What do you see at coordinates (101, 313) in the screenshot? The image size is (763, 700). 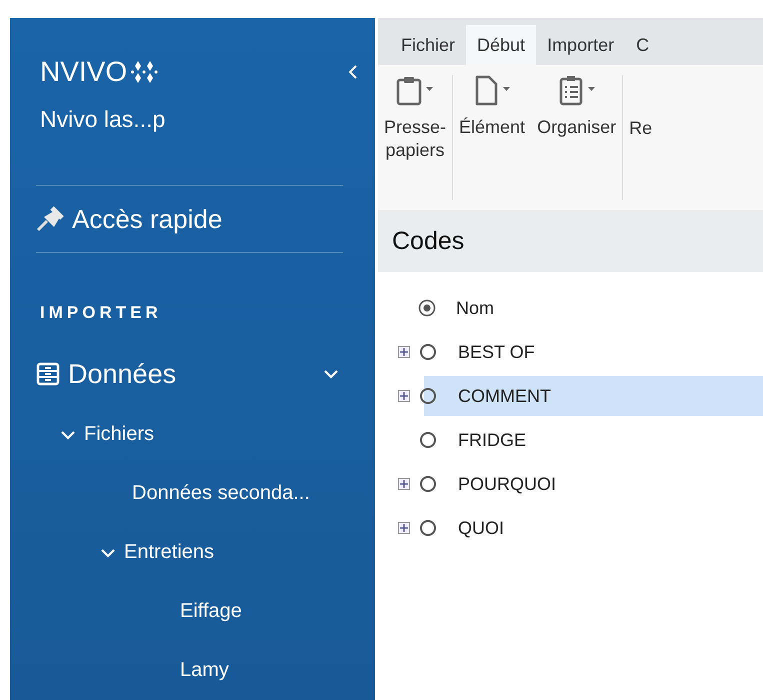 I see `section-header: IMPORTER` at bounding box center [101, 313].